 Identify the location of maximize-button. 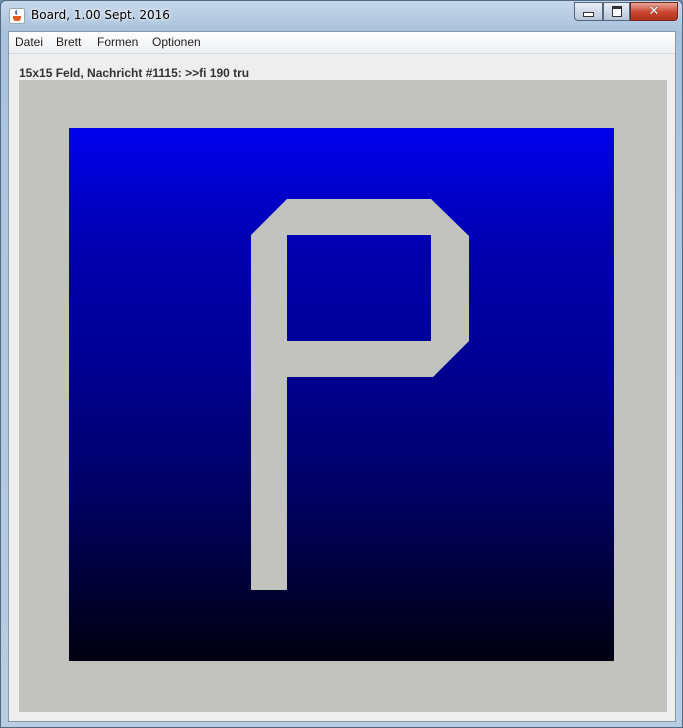
(616, 11).